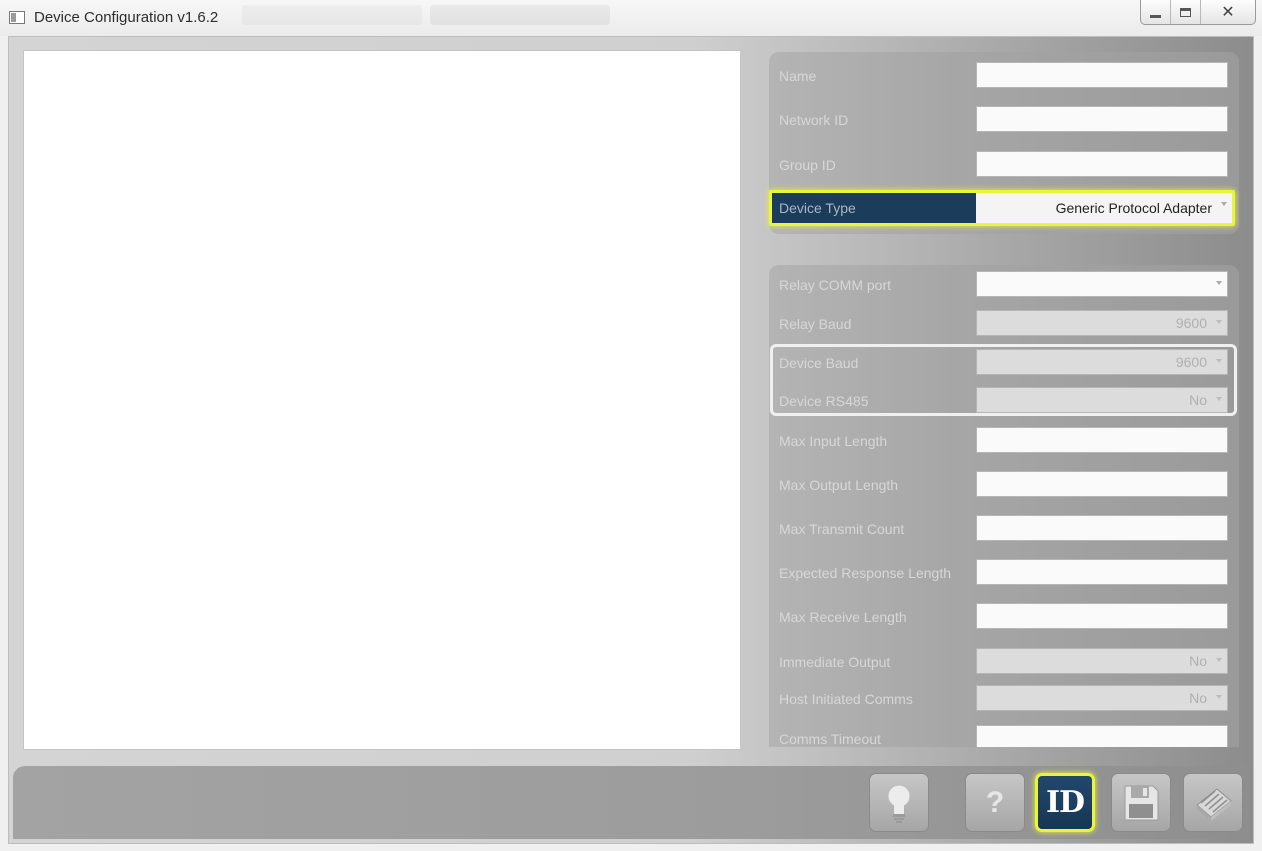  Describe the element at coordinates (1198, 400) in the screenshot. I see `device-rs485-value: No` at that location.